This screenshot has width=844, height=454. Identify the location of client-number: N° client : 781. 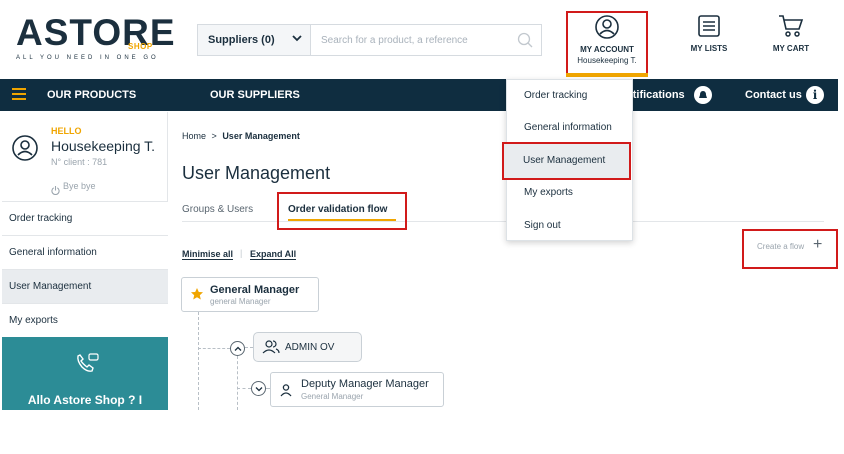
(79, 162).